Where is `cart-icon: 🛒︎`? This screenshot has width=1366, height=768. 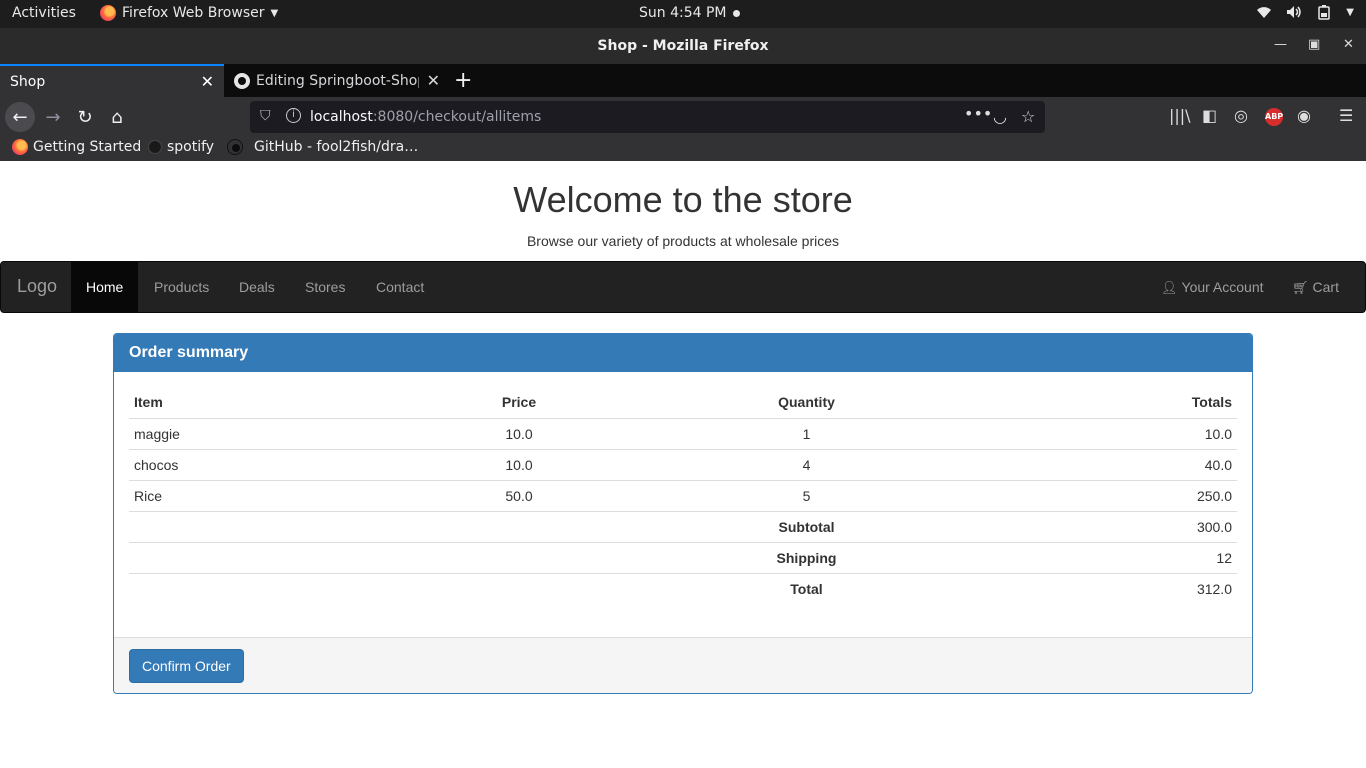 cart-icon: 🛒︎ is located at coordinates (1300, 287).